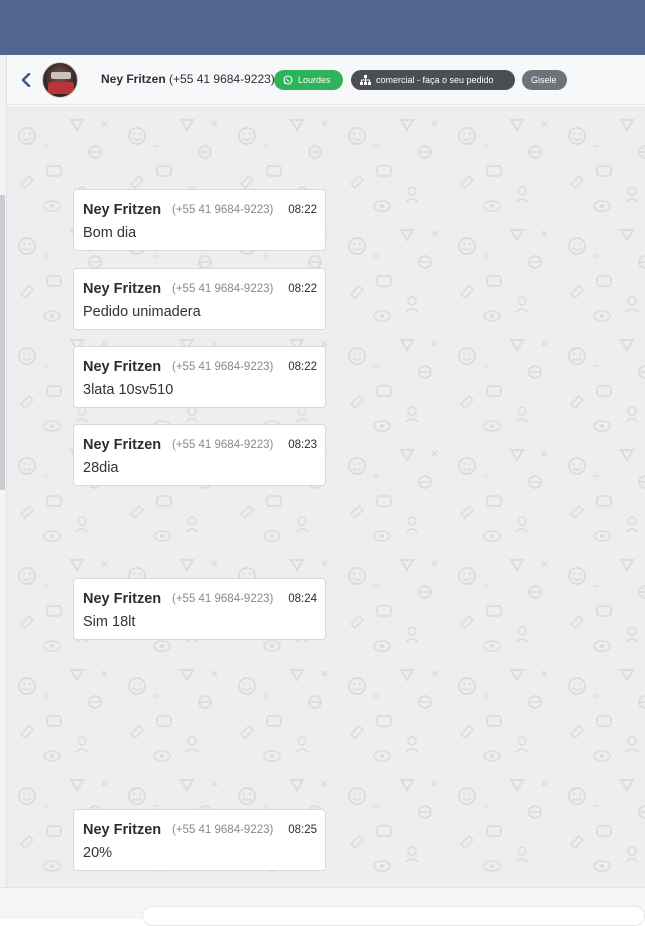 The width and height of the screenshot is (645, 926). I want to click on contact-name: Ney Fritzen, so click(133, 79).